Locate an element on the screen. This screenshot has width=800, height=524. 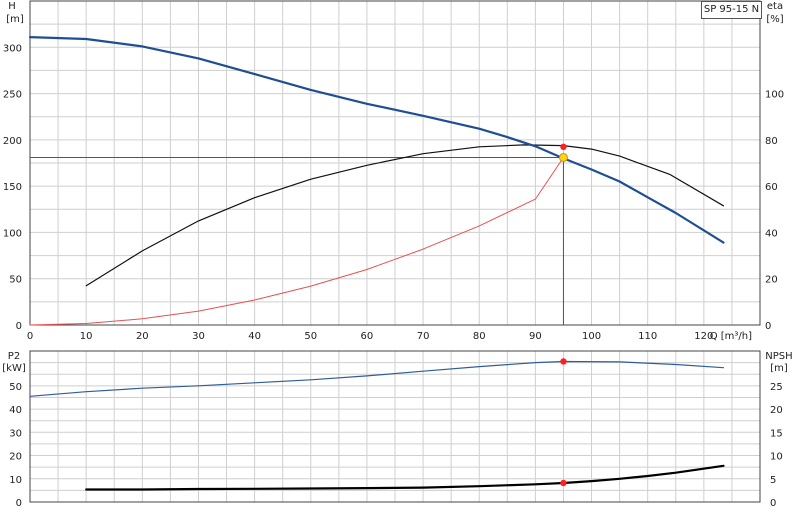
tick-label-eta: 60 is located at coordinates (771, 187).